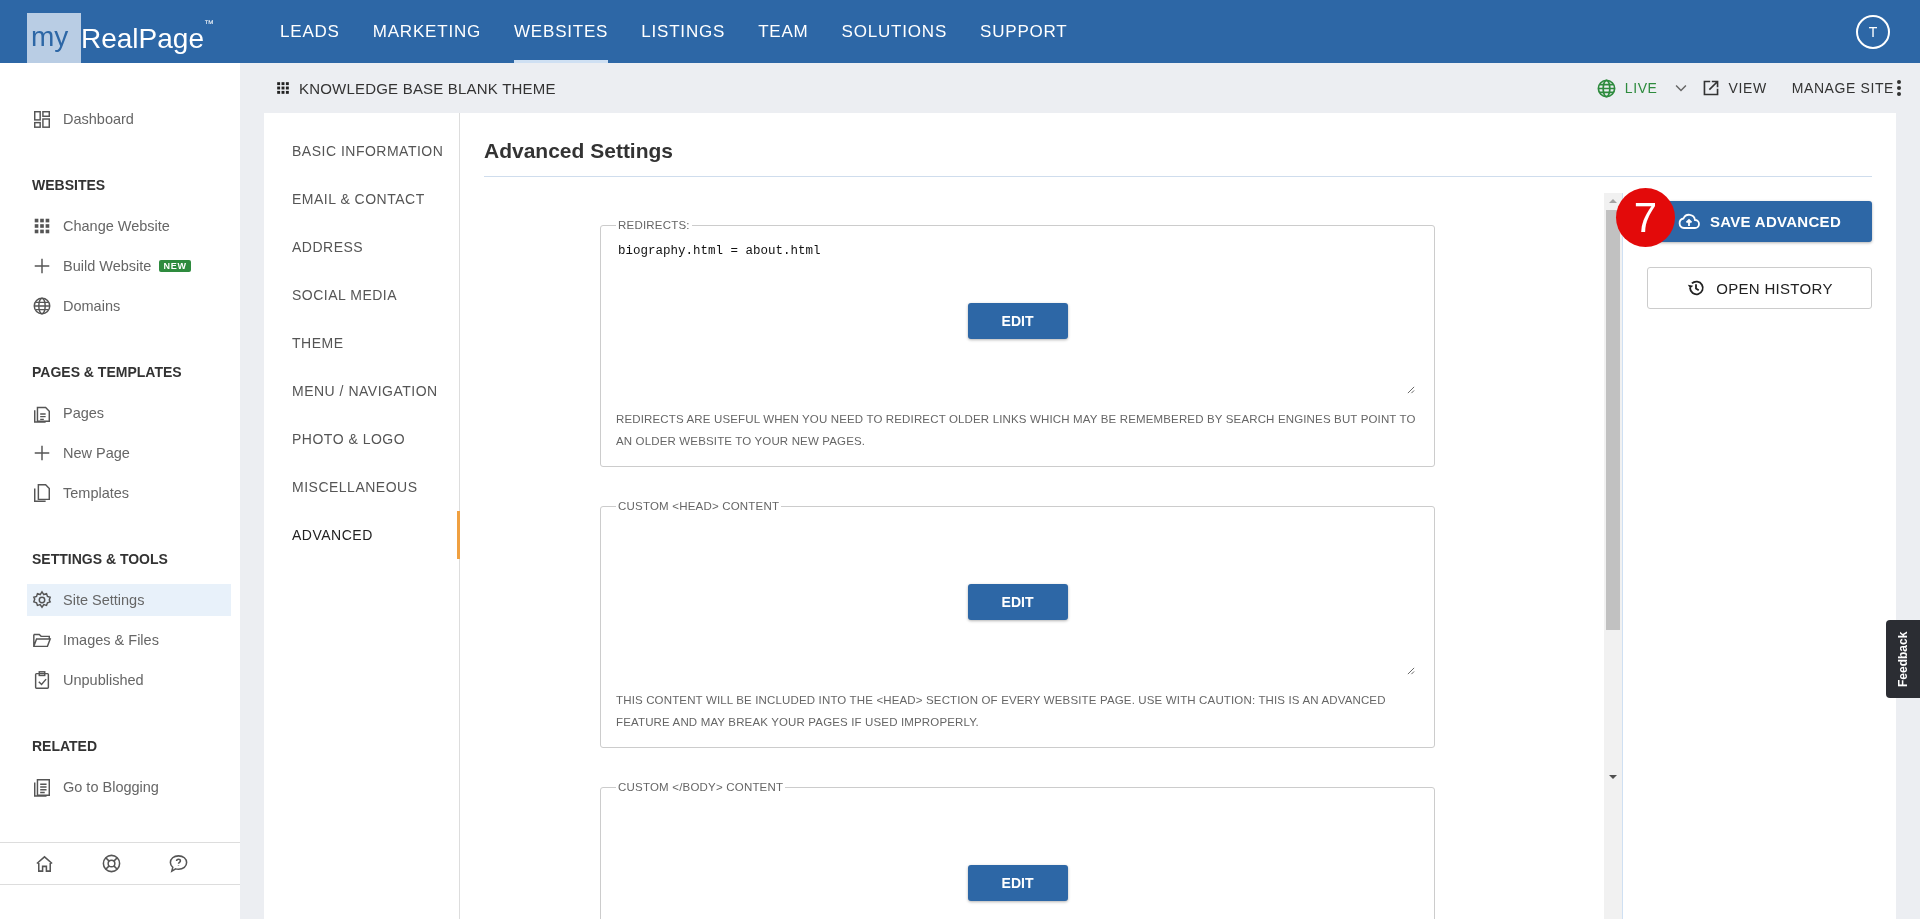  Describe the element at coordinates (701, 787) in the screenshot. I see `fieldset-legend: CUSTOM </BODY> CONTENT` at that location.